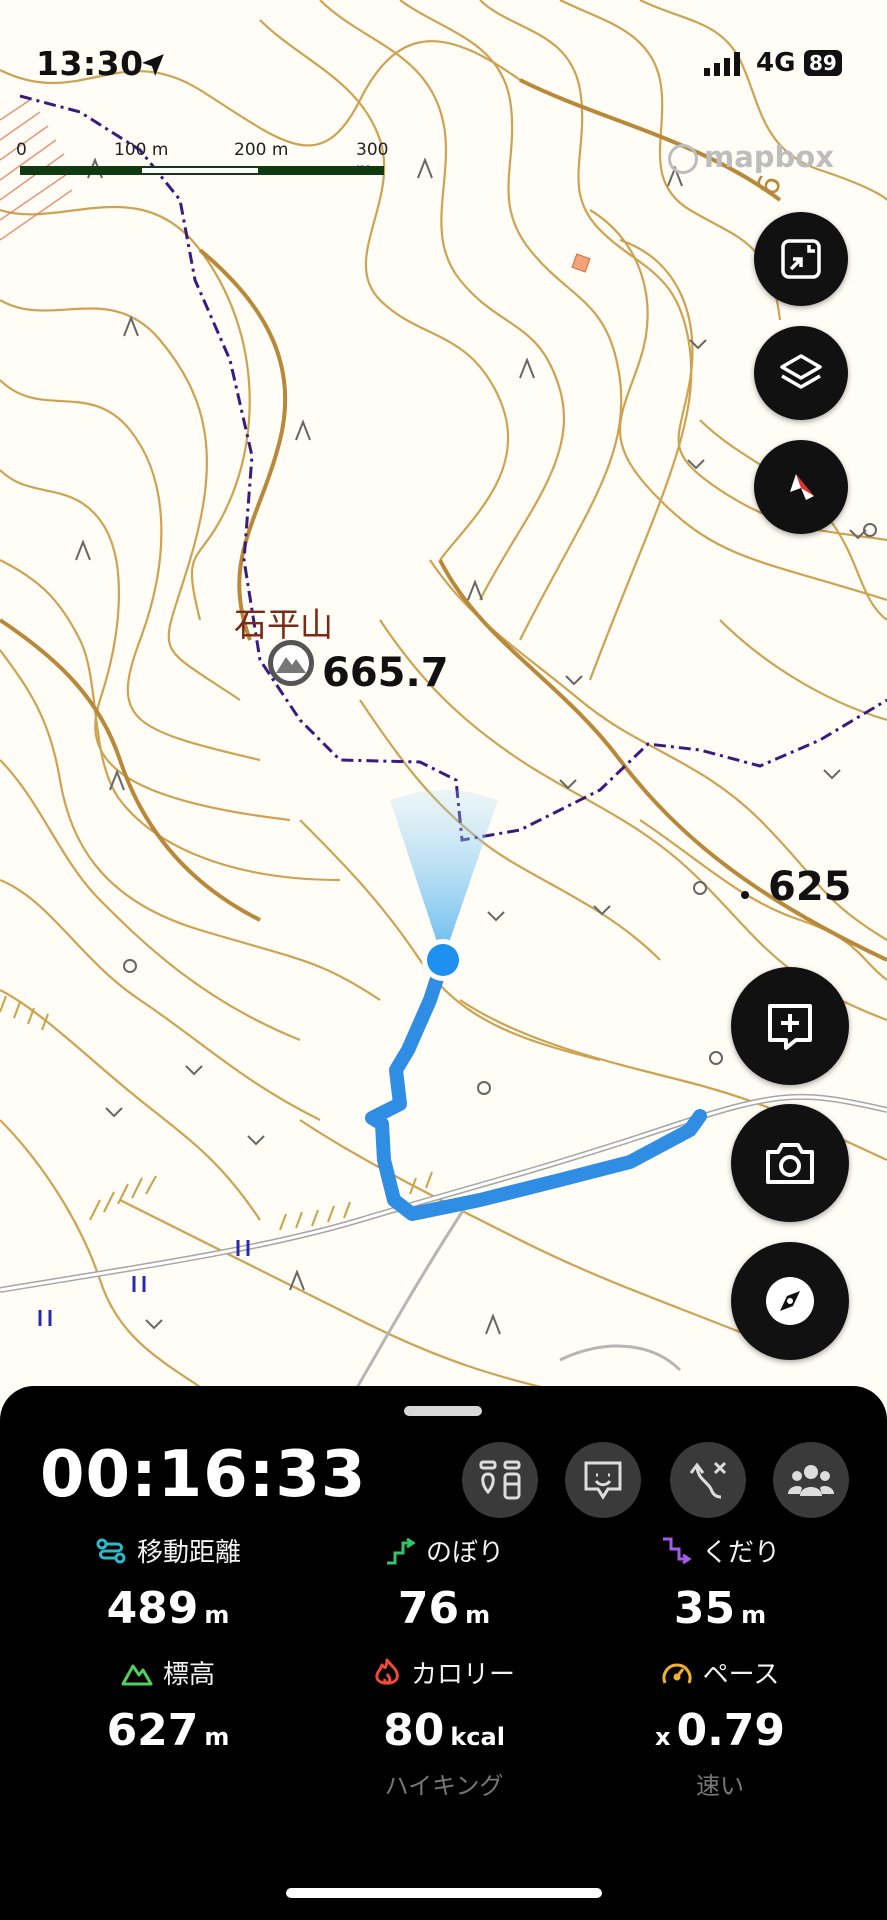  I want to click on pace-icon, so click(677, 1673).